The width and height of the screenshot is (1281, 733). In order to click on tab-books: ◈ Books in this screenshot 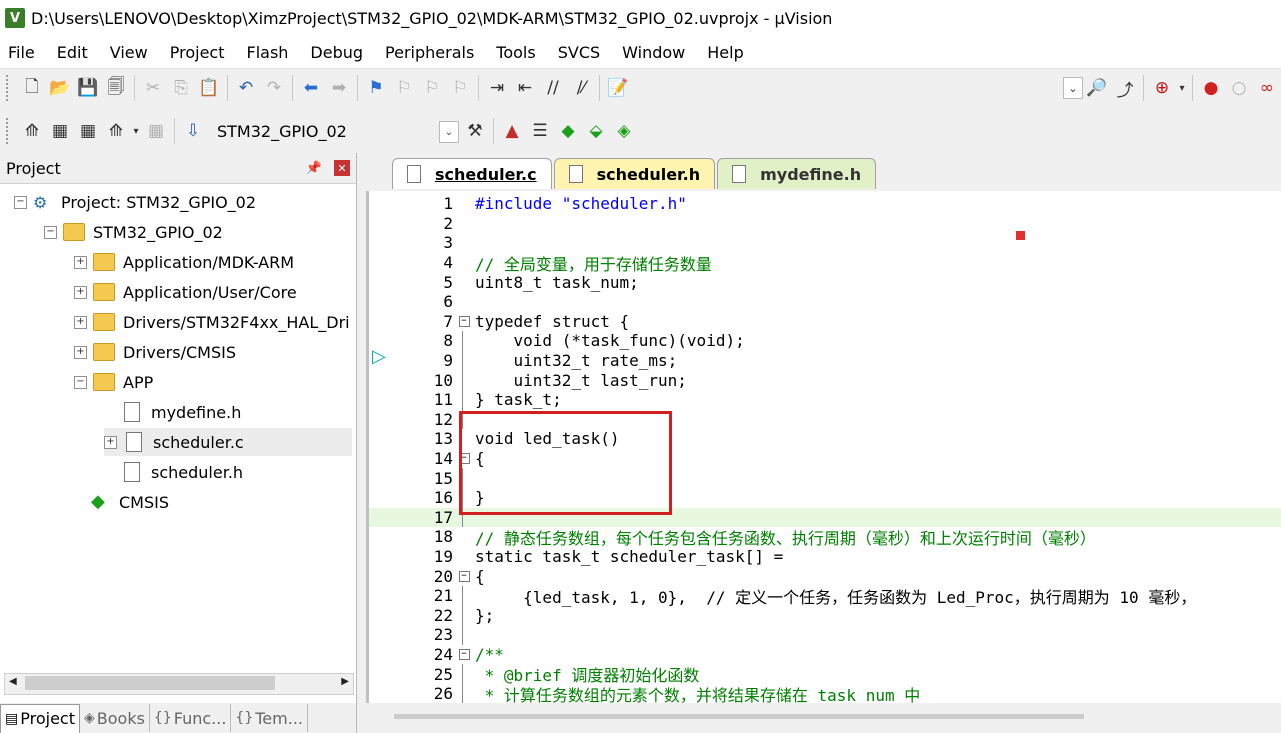, I will do `click(115, 718)`.